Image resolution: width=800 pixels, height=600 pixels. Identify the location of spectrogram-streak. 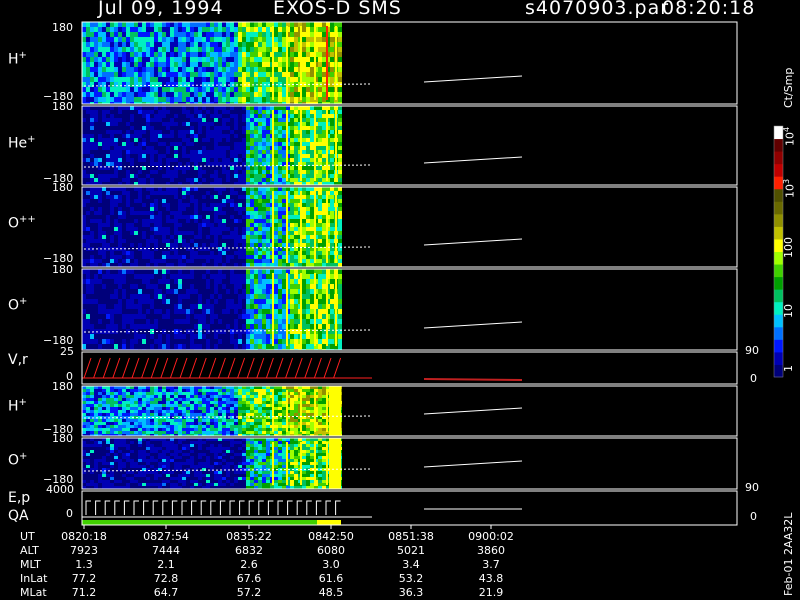
(301, 63).